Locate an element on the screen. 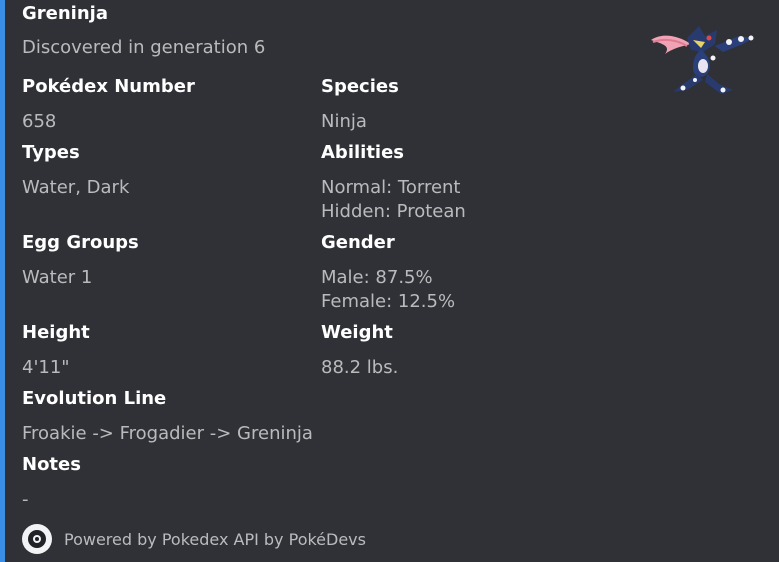 The width and height of the screenshot is (779, 562). field-value-height: 4'11" is located at coordinates (46, 367).